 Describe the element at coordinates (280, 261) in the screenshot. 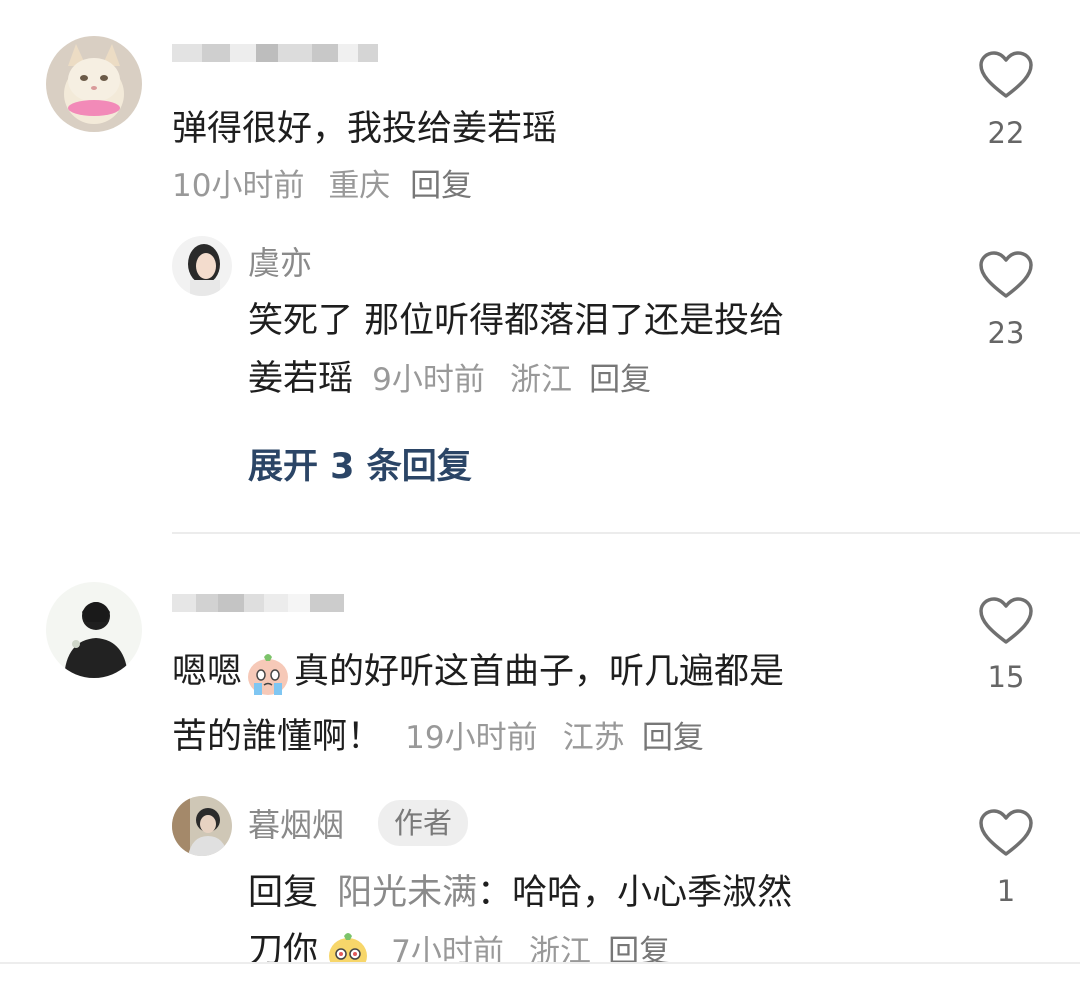

I see `reply-username: 虞亦` at that location.